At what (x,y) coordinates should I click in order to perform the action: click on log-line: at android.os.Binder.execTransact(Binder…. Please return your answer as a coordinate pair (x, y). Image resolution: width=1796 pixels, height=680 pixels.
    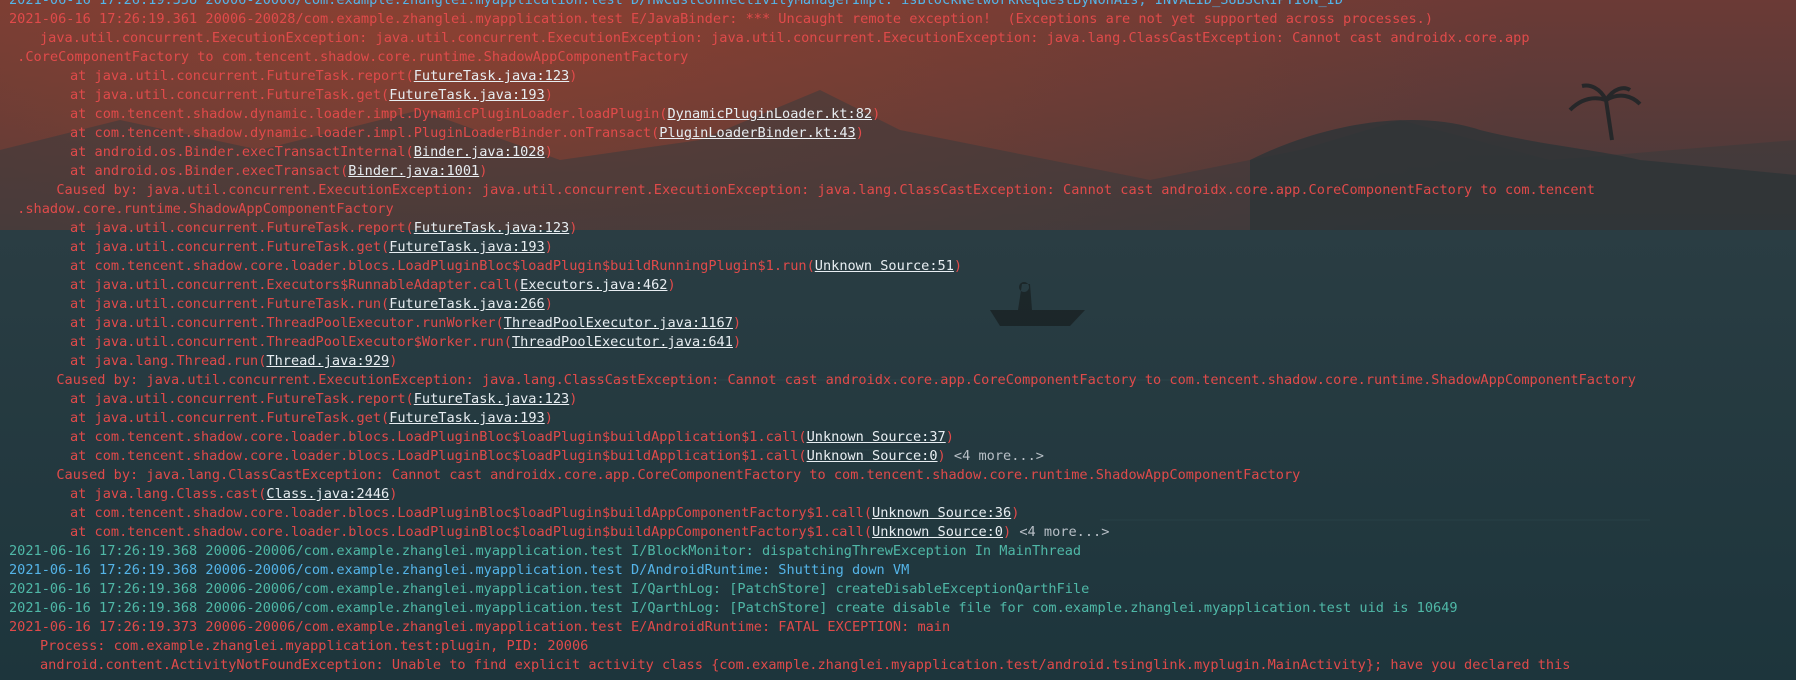
    Looking at the image, I should click on (278, 171).